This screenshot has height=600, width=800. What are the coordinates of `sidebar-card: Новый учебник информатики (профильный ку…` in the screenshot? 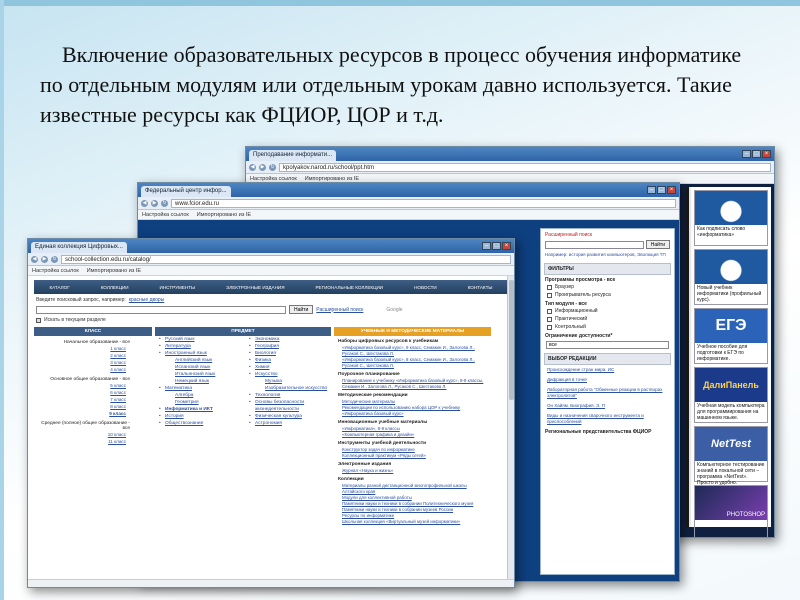 It's located at (731, 277).